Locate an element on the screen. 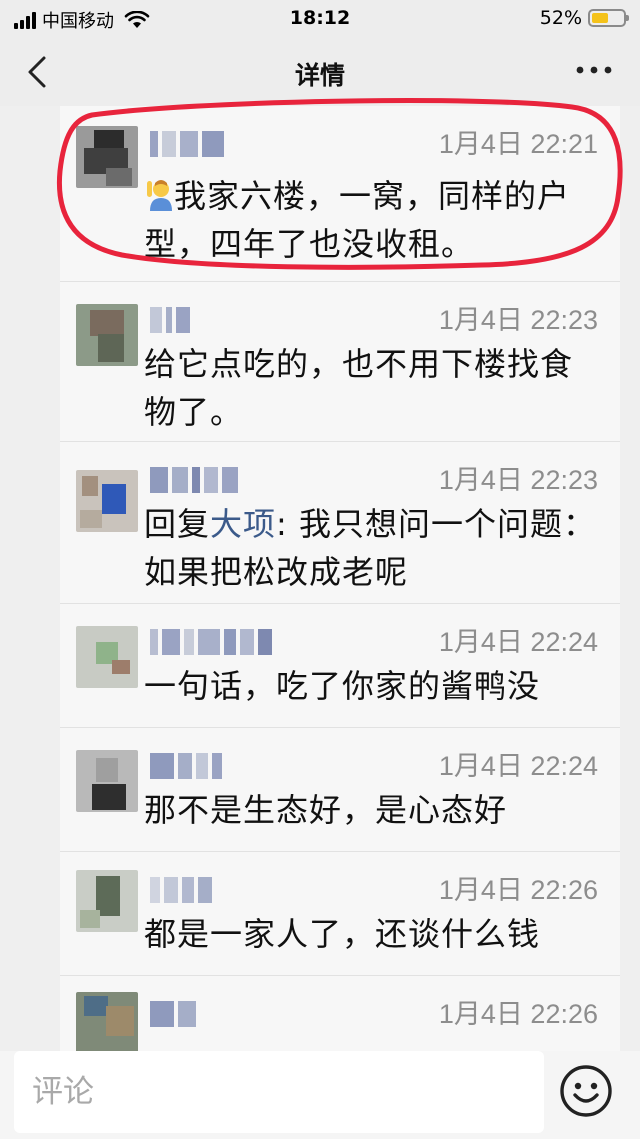 This screenshot has height=1139, width=640. comment-body: 我家六楼，一窝，同样的户型，四年了也没收租。 is located at coordinates (357, 220).